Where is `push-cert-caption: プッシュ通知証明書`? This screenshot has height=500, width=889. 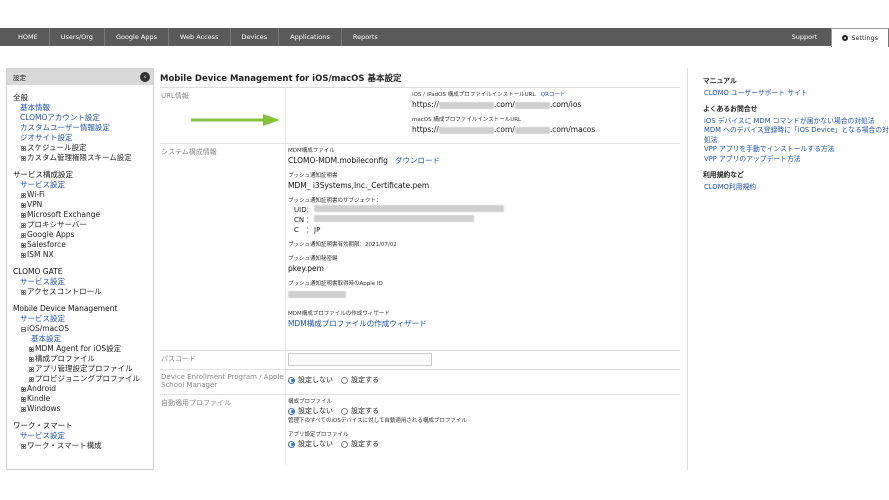
push-cert-caption: プッシュ通知証明書 is located at coordinates (313, 176).